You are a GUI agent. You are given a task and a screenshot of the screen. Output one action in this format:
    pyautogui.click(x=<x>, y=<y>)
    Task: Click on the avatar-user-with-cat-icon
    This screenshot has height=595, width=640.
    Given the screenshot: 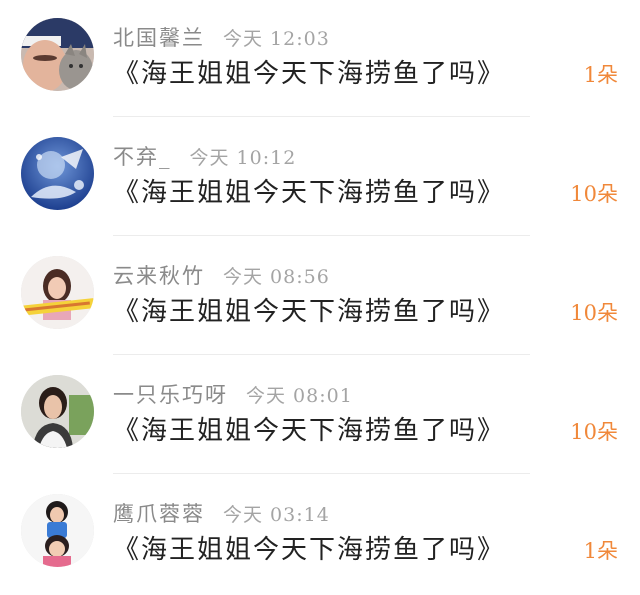 What is the action you would take?
    pyautogui.click(x=57, y=54)
    